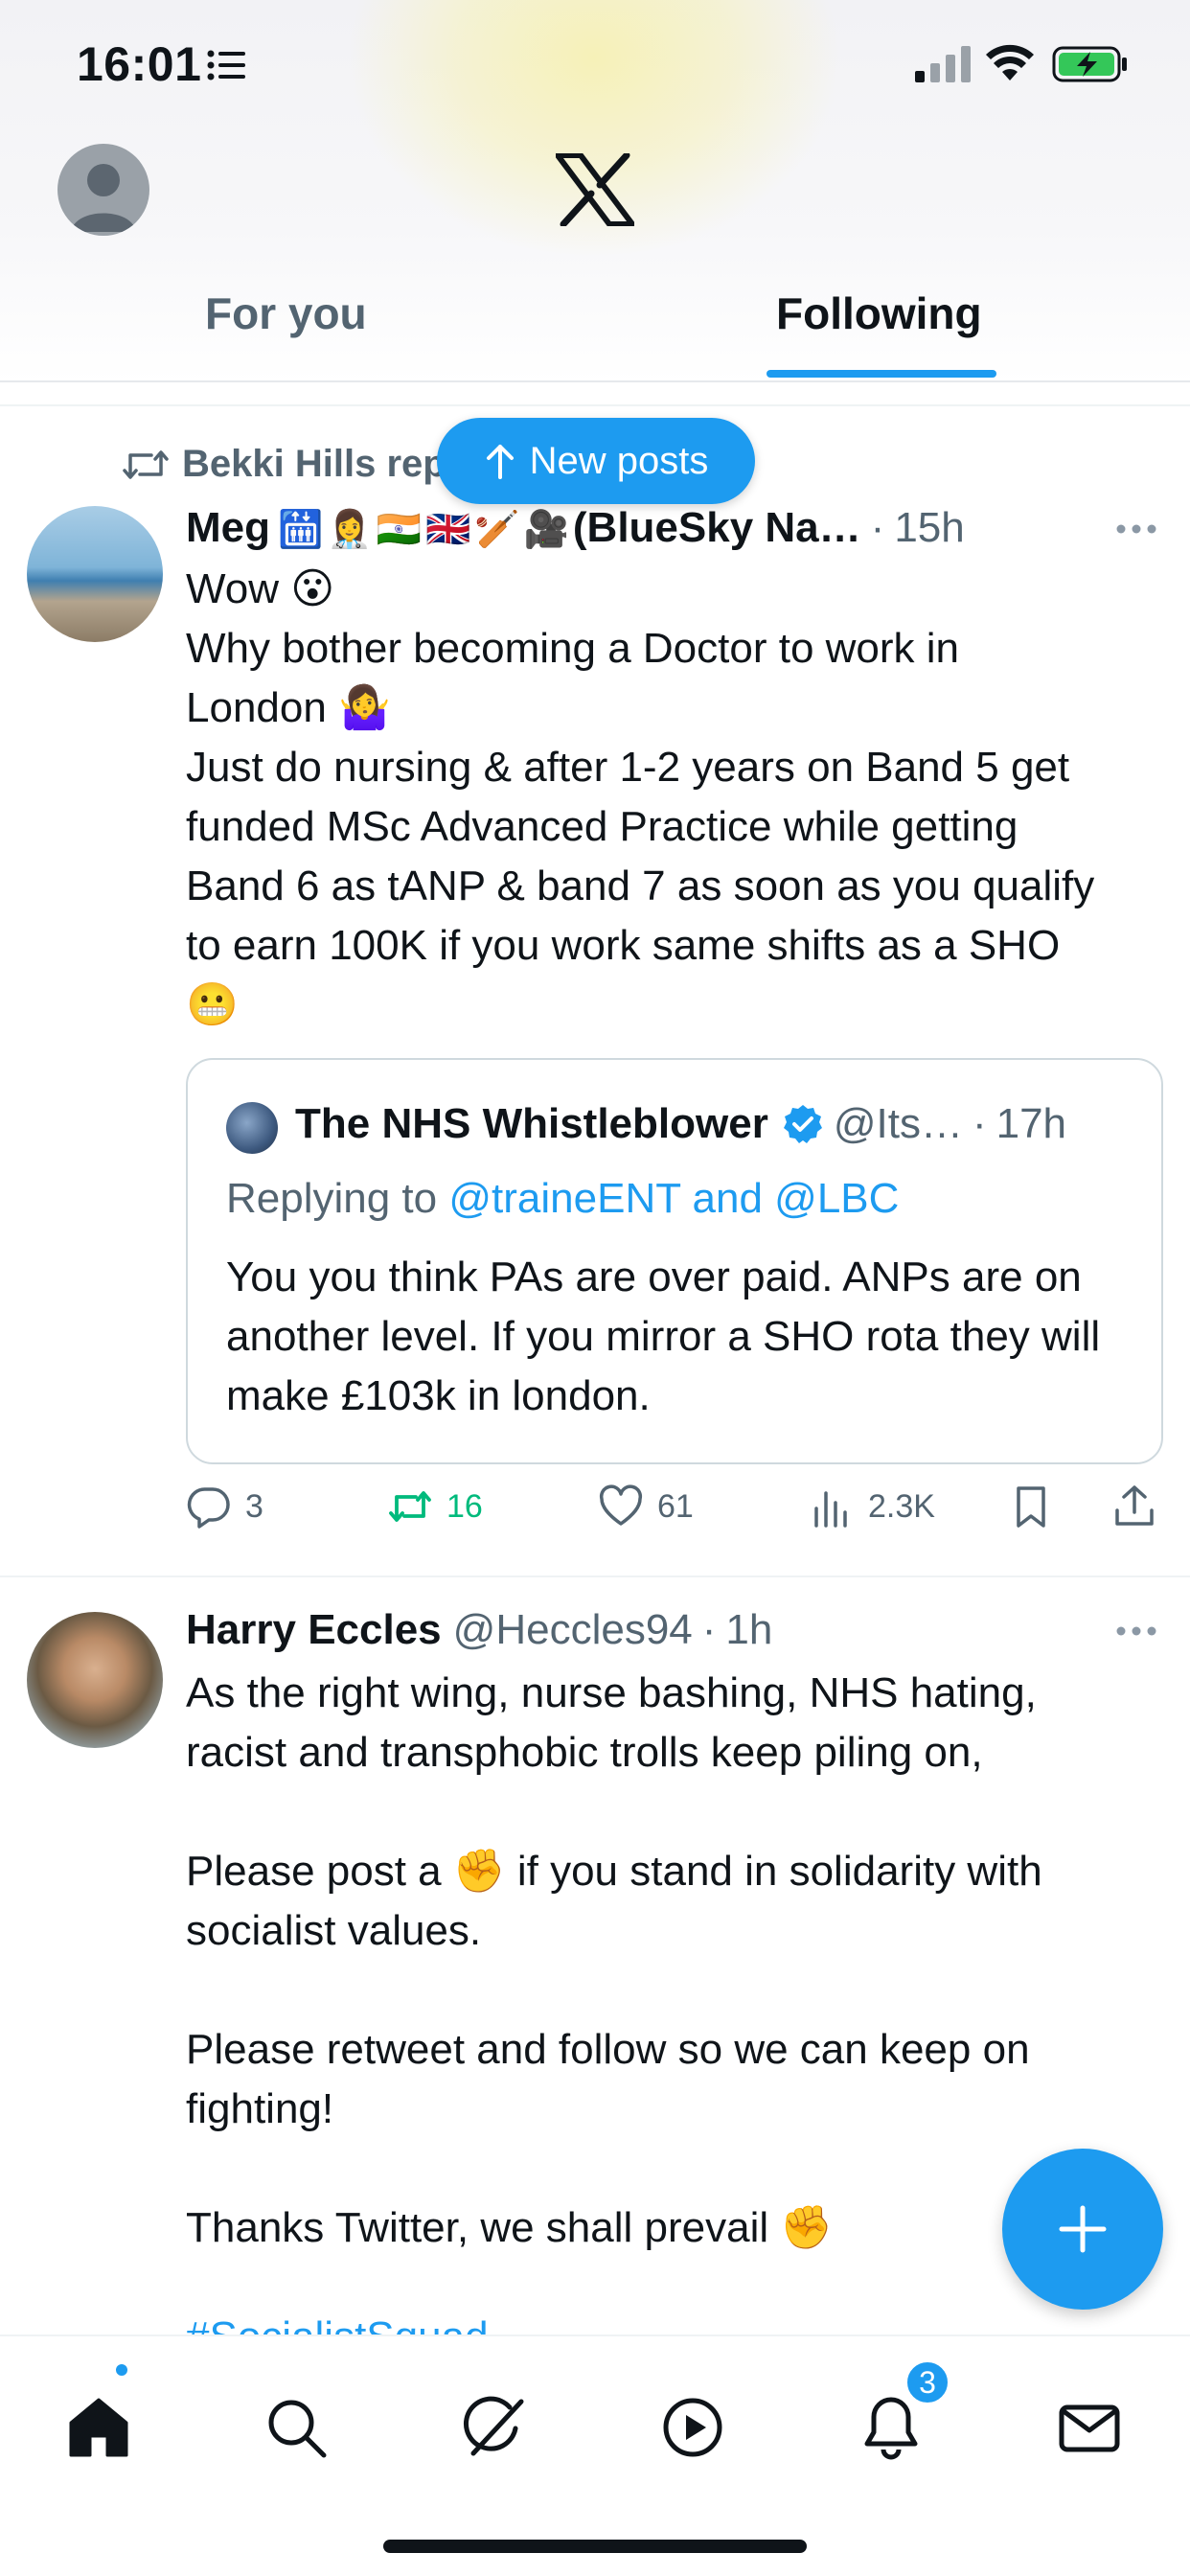 This screenshot has height=2576, width=1190. I want to click on quoted-author-name: The NHS Whistleblower, so click(531, 1123).